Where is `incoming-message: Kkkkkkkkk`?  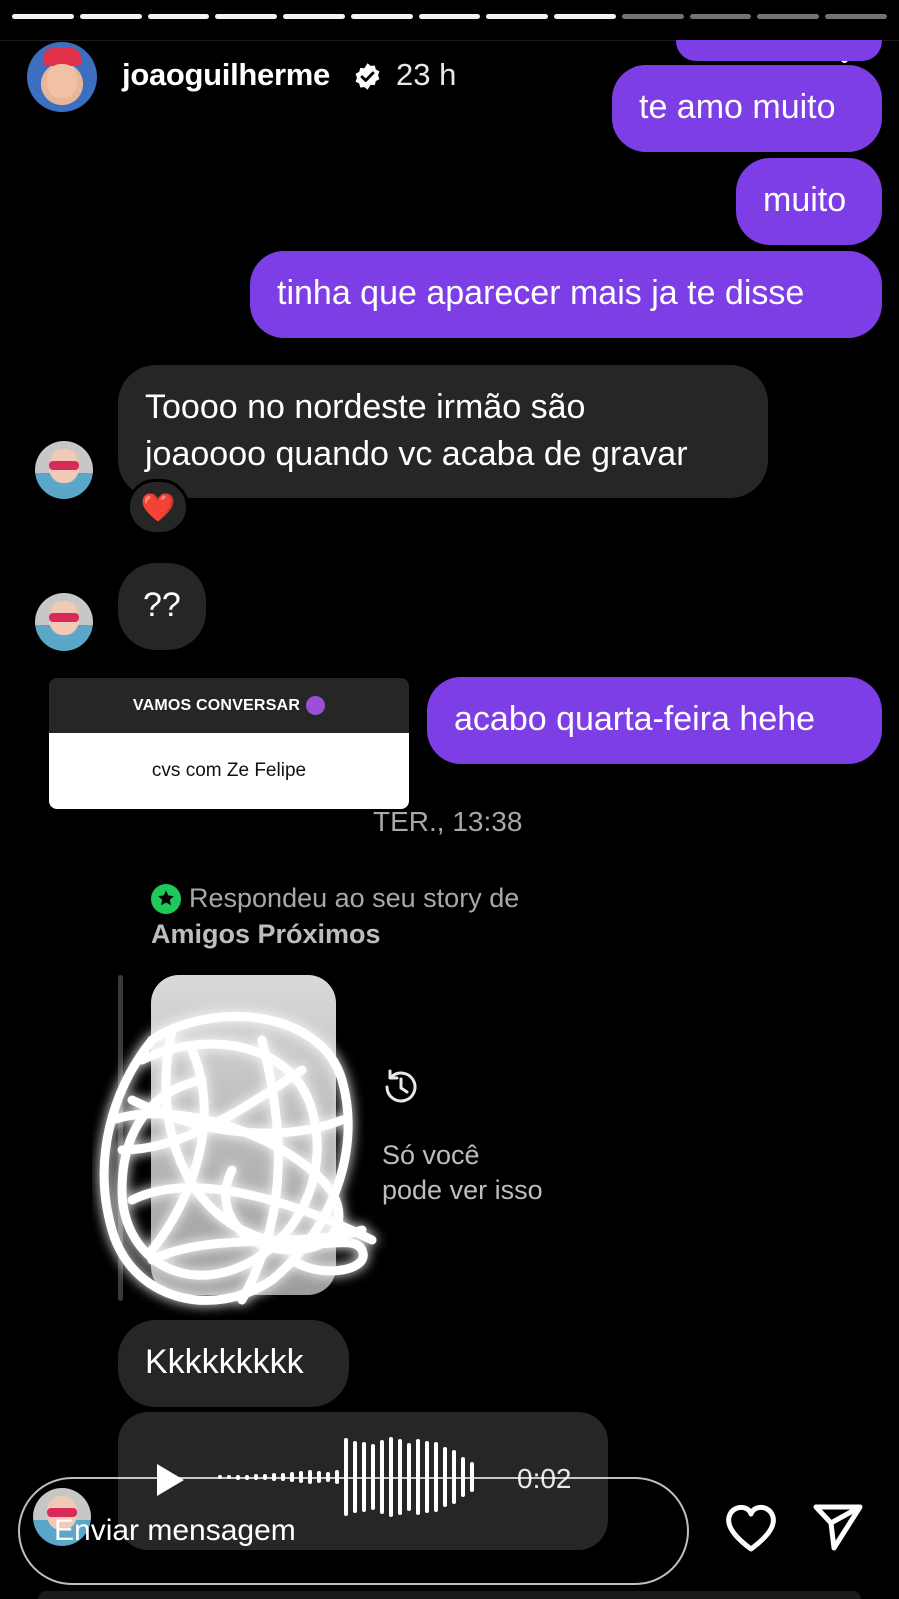 incoming-message: Kkkkkkkkk is located at coordinates (233, 1363).